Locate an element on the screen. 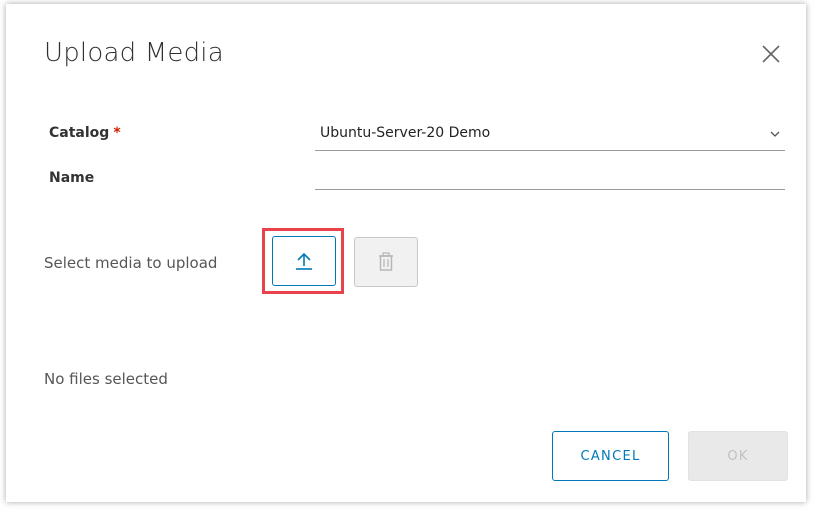 Image resolution: width=814 pixels, height=510 pixels. catalog-underline is located at coordinates (550, 150).